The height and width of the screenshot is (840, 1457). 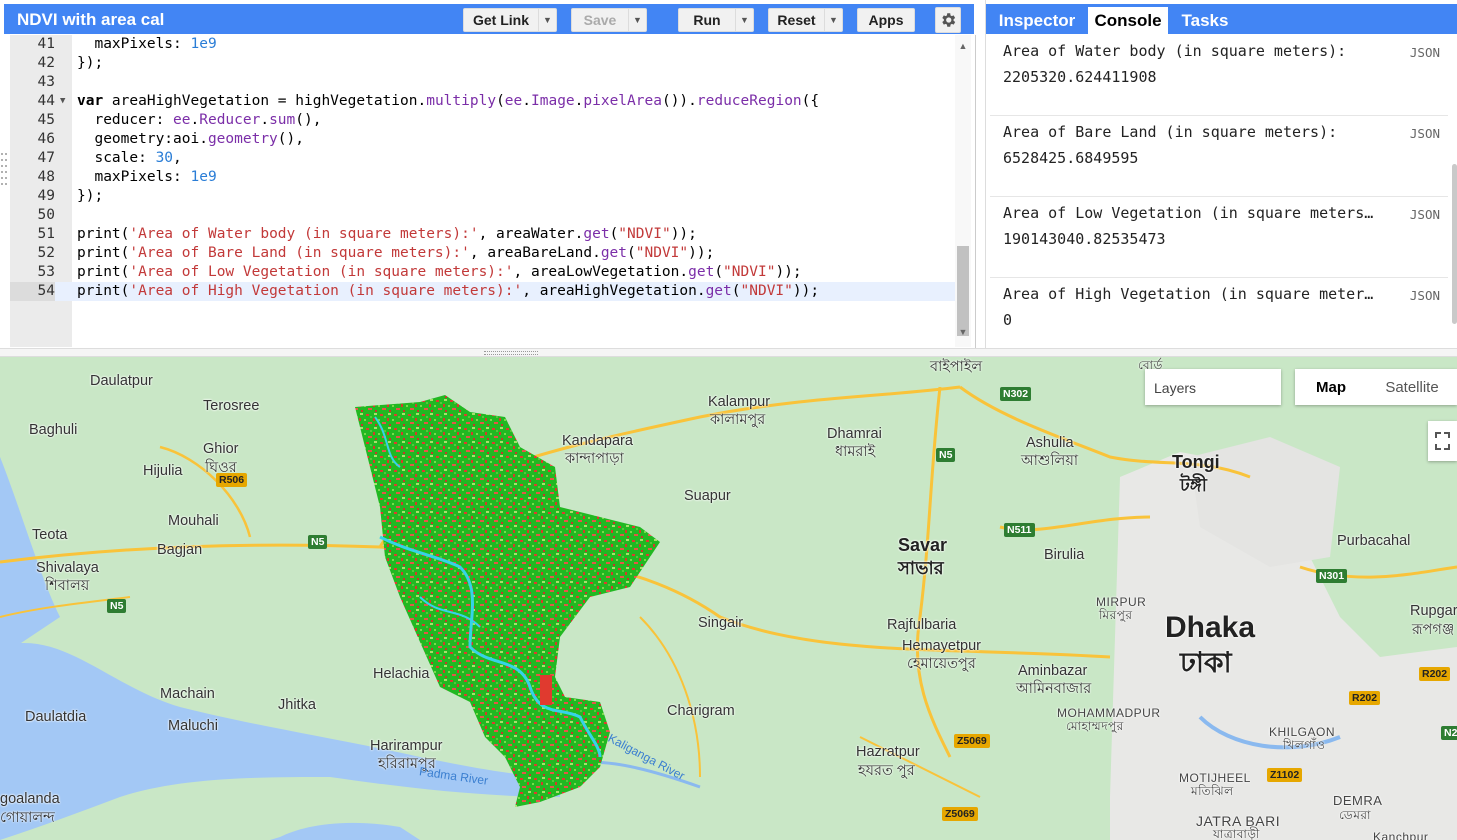 I want to click on line-number: 47, so click(x=46, y=158).